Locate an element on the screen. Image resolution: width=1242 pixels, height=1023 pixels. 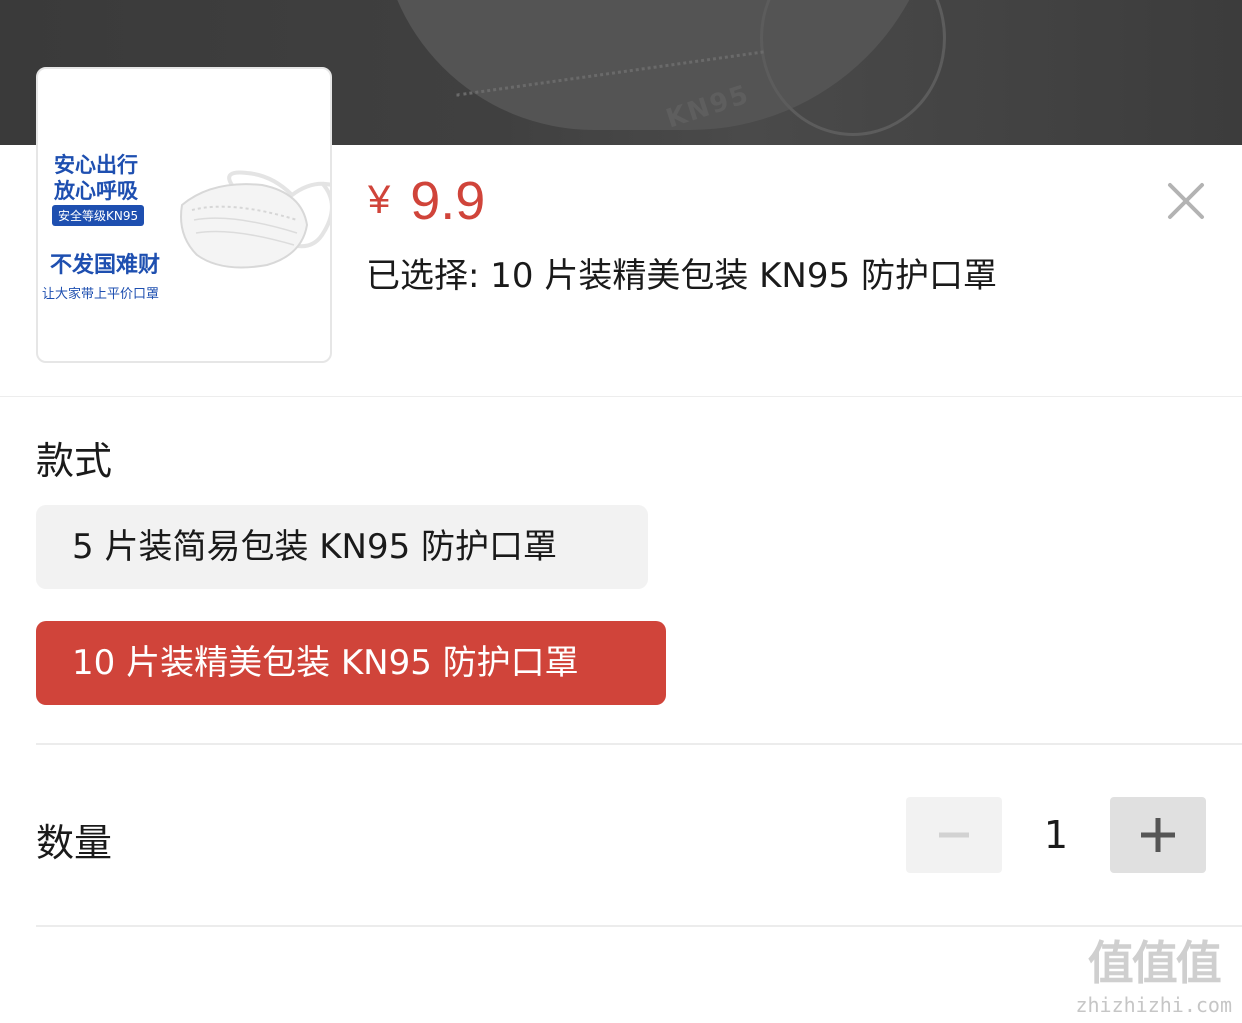
watermark-url: zhizhizhi.com is located at coordinates (1153, 1005).